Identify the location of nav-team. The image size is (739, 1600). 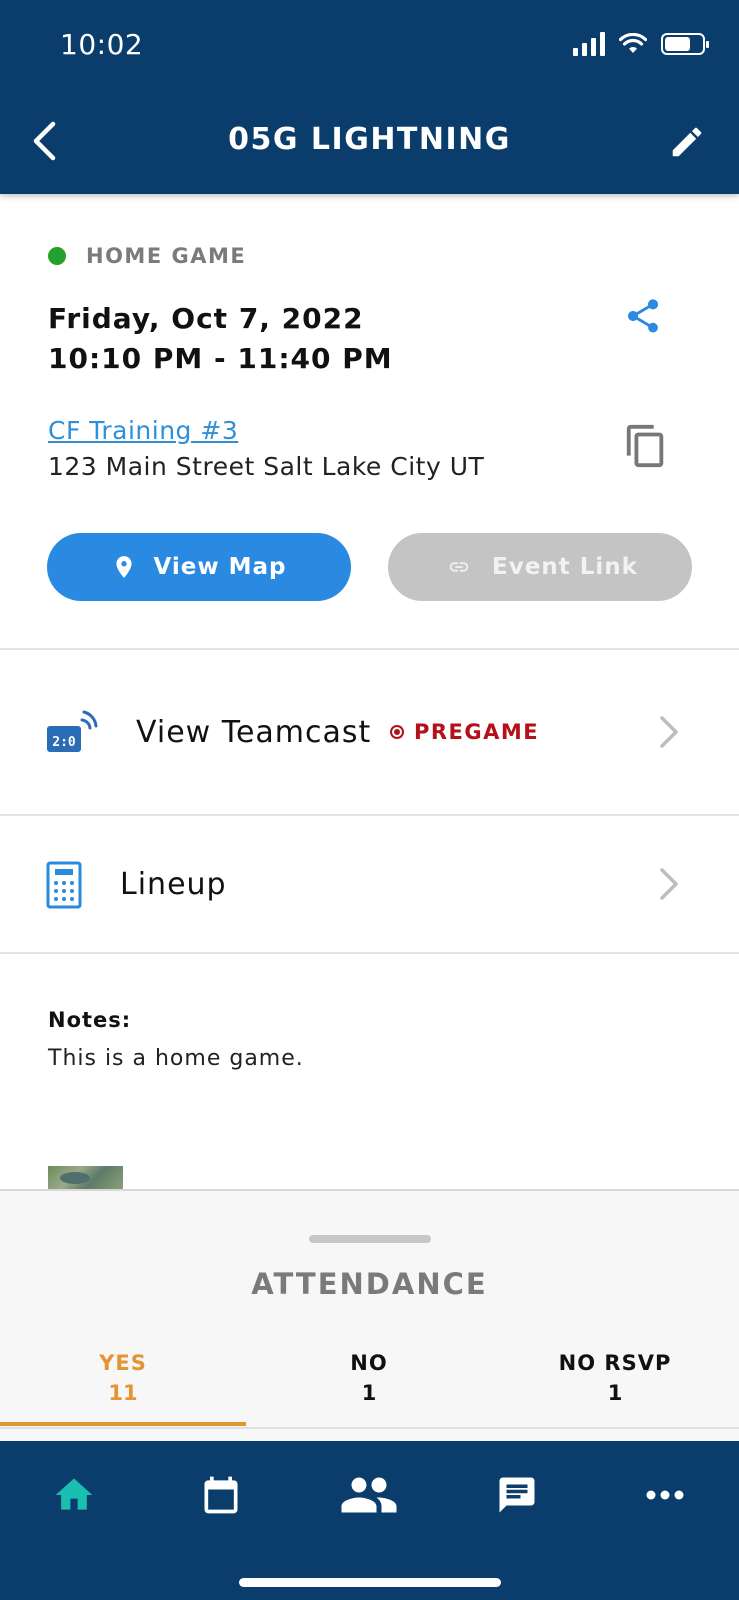
(369, 1495).